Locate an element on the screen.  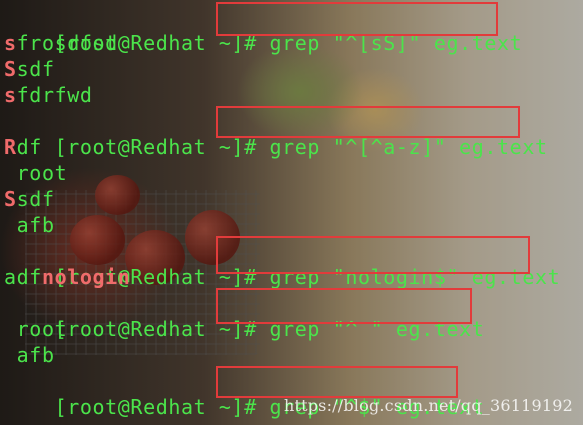
match-text: nologin is located at coordinates (86, 277).